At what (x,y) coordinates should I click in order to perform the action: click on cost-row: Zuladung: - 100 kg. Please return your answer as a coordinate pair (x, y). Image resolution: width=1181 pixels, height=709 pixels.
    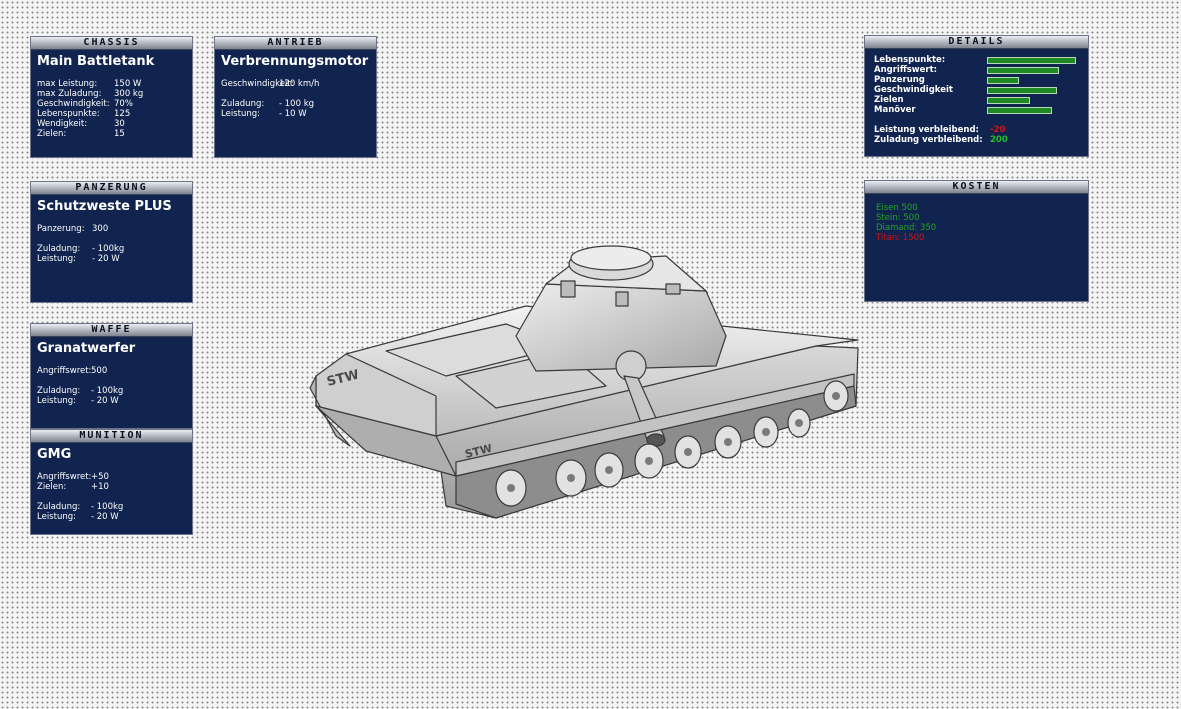
    Looking at the image, I should click on (295, 104).